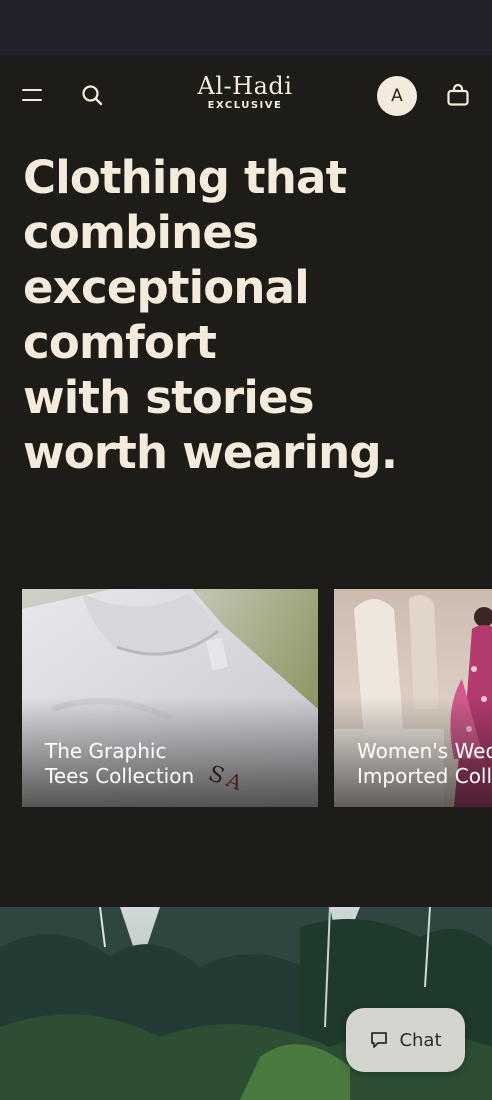 The width and height of the screenshot is (492, 1100). I want to click on collection-card-graphic-tees: S A The Graphic Tees Collection, so click(170, 698).